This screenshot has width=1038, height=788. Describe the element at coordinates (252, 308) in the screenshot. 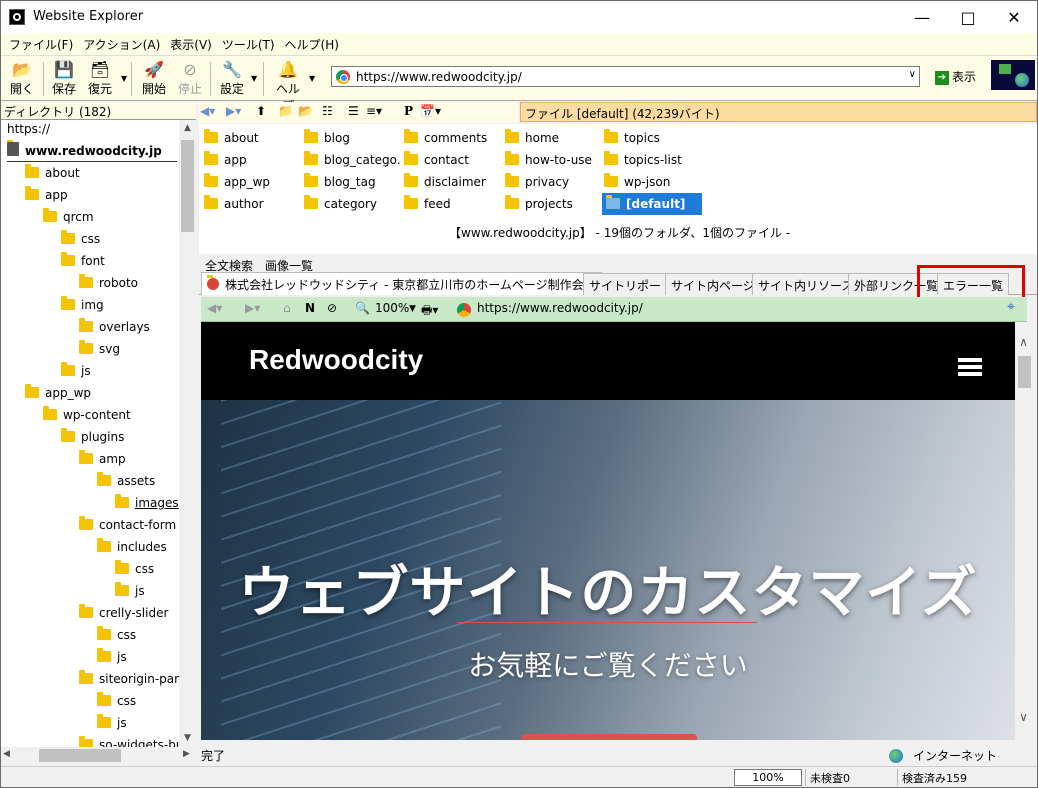

I see `browser-forward-icon: ▶▾` at that location.